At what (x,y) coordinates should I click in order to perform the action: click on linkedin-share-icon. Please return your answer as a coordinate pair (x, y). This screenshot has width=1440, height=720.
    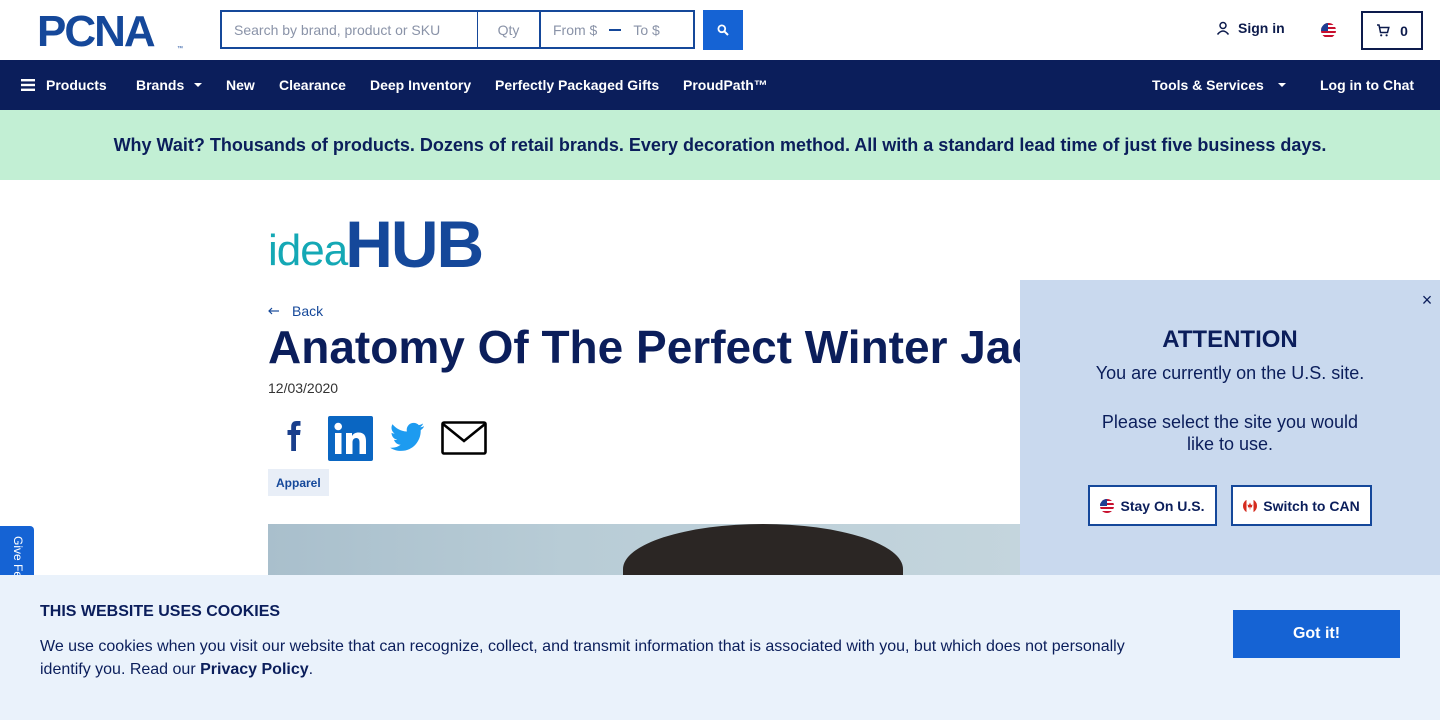
    Looking at the image, I should click on (350, 438).